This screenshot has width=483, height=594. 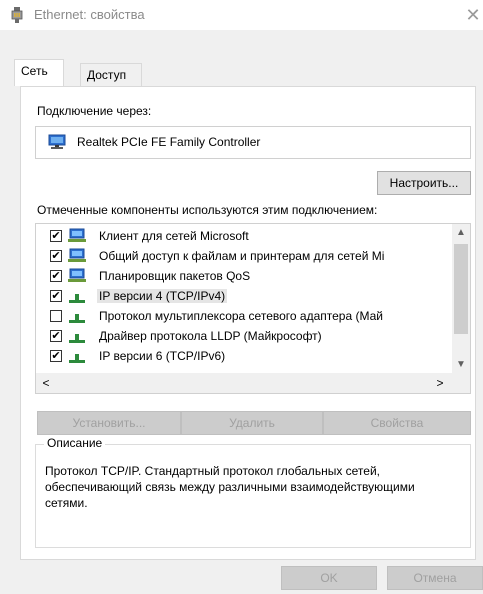 I want to click on window-title: Ethernet: свойства, so click(x=89, y=14).